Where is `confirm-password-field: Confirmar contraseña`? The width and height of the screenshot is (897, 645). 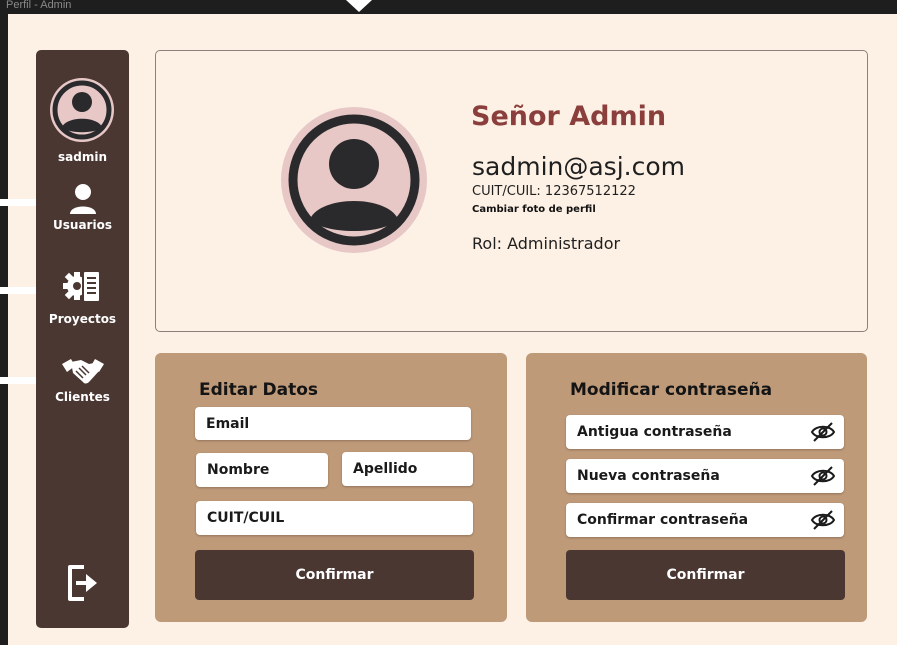 confirm-password-field: Confirmar contraseña is located at coordinates (705, 520).